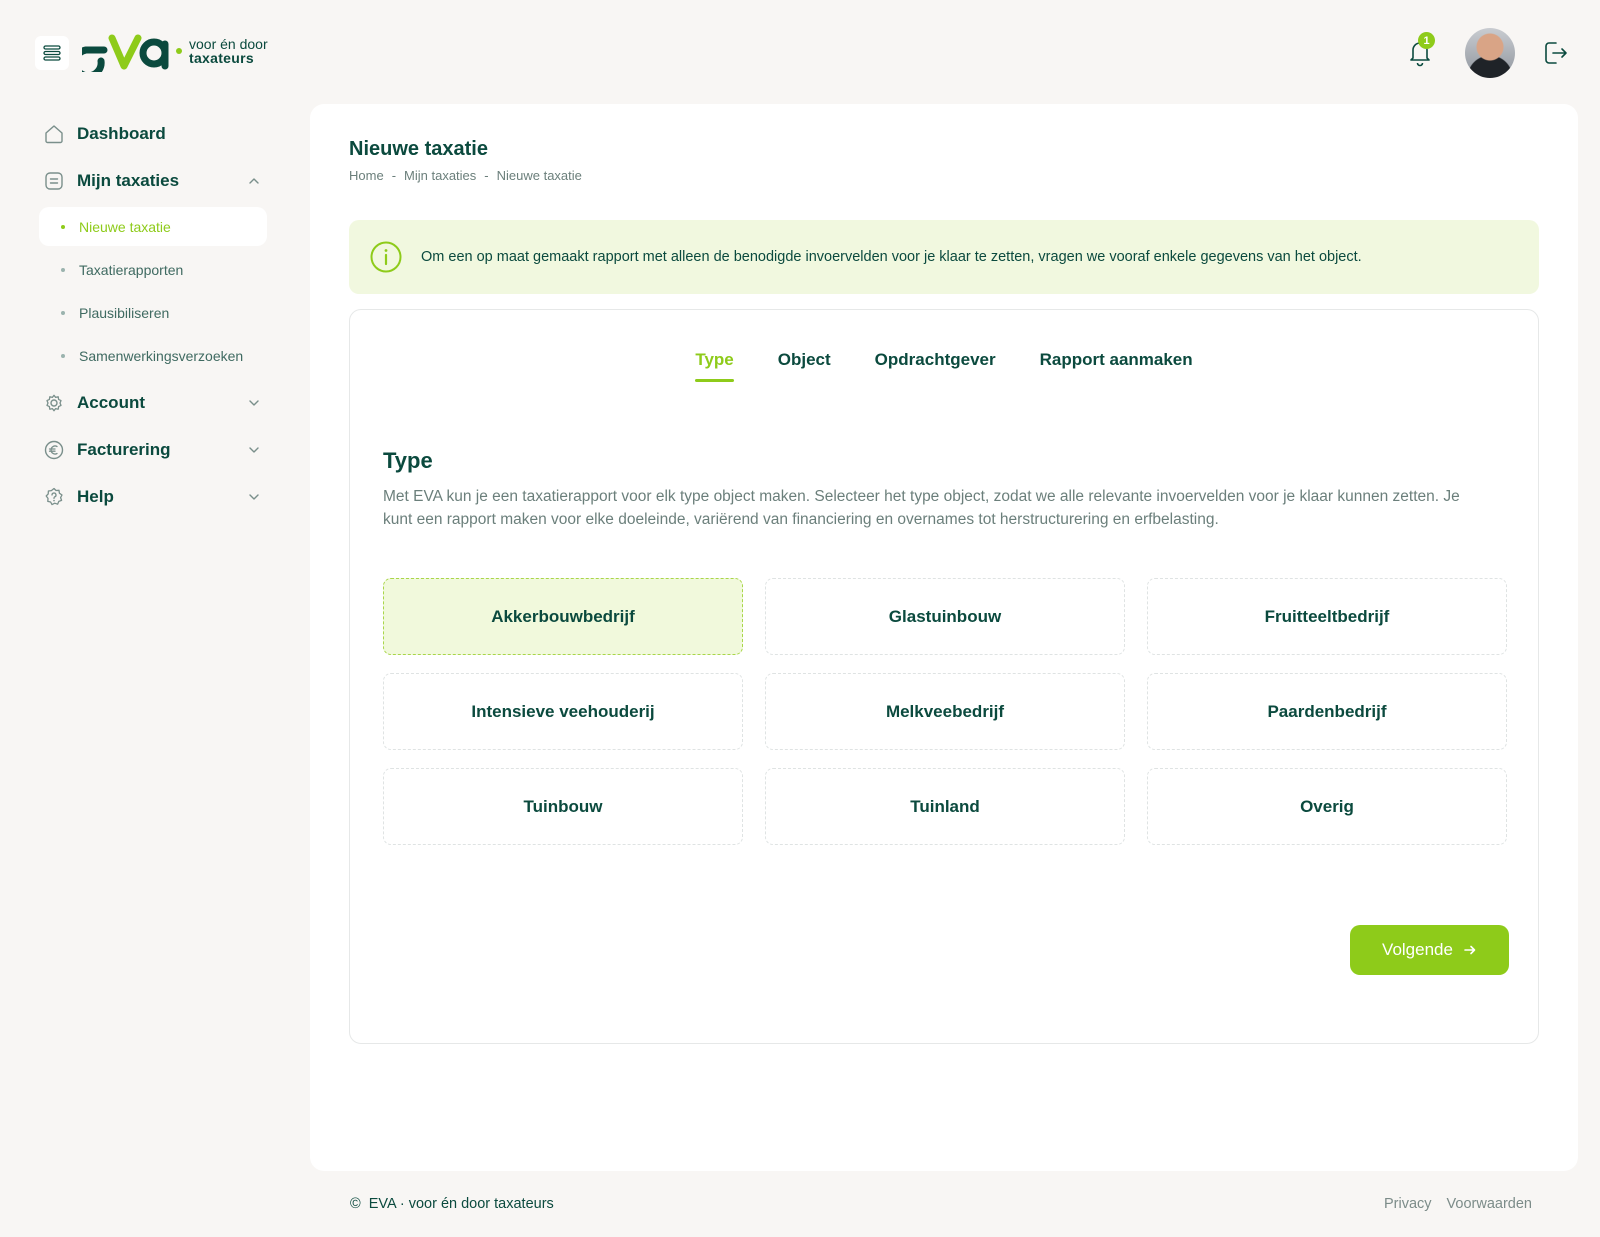 This screenshot has width=1600, height=1237. What do you see at coordinates (563, 806) in the screenshot?
I see `option-tuinbouw: Tuinbouw` at bounding box center [563, 806].